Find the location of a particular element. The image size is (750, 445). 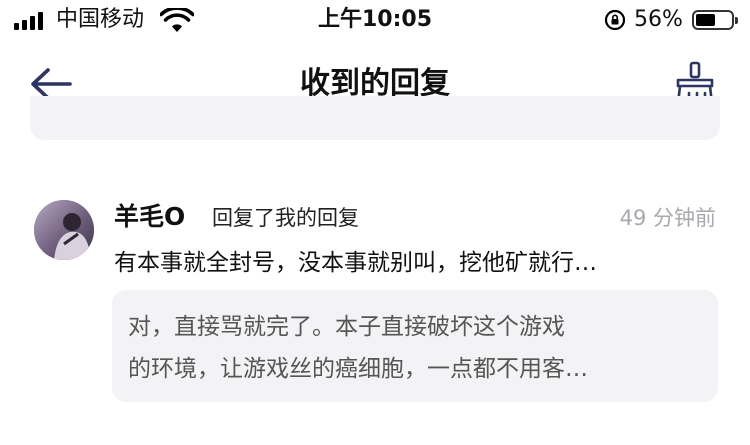

status-bar: 中国移动 上午10:05 56% is located at coordinates (375, 21).